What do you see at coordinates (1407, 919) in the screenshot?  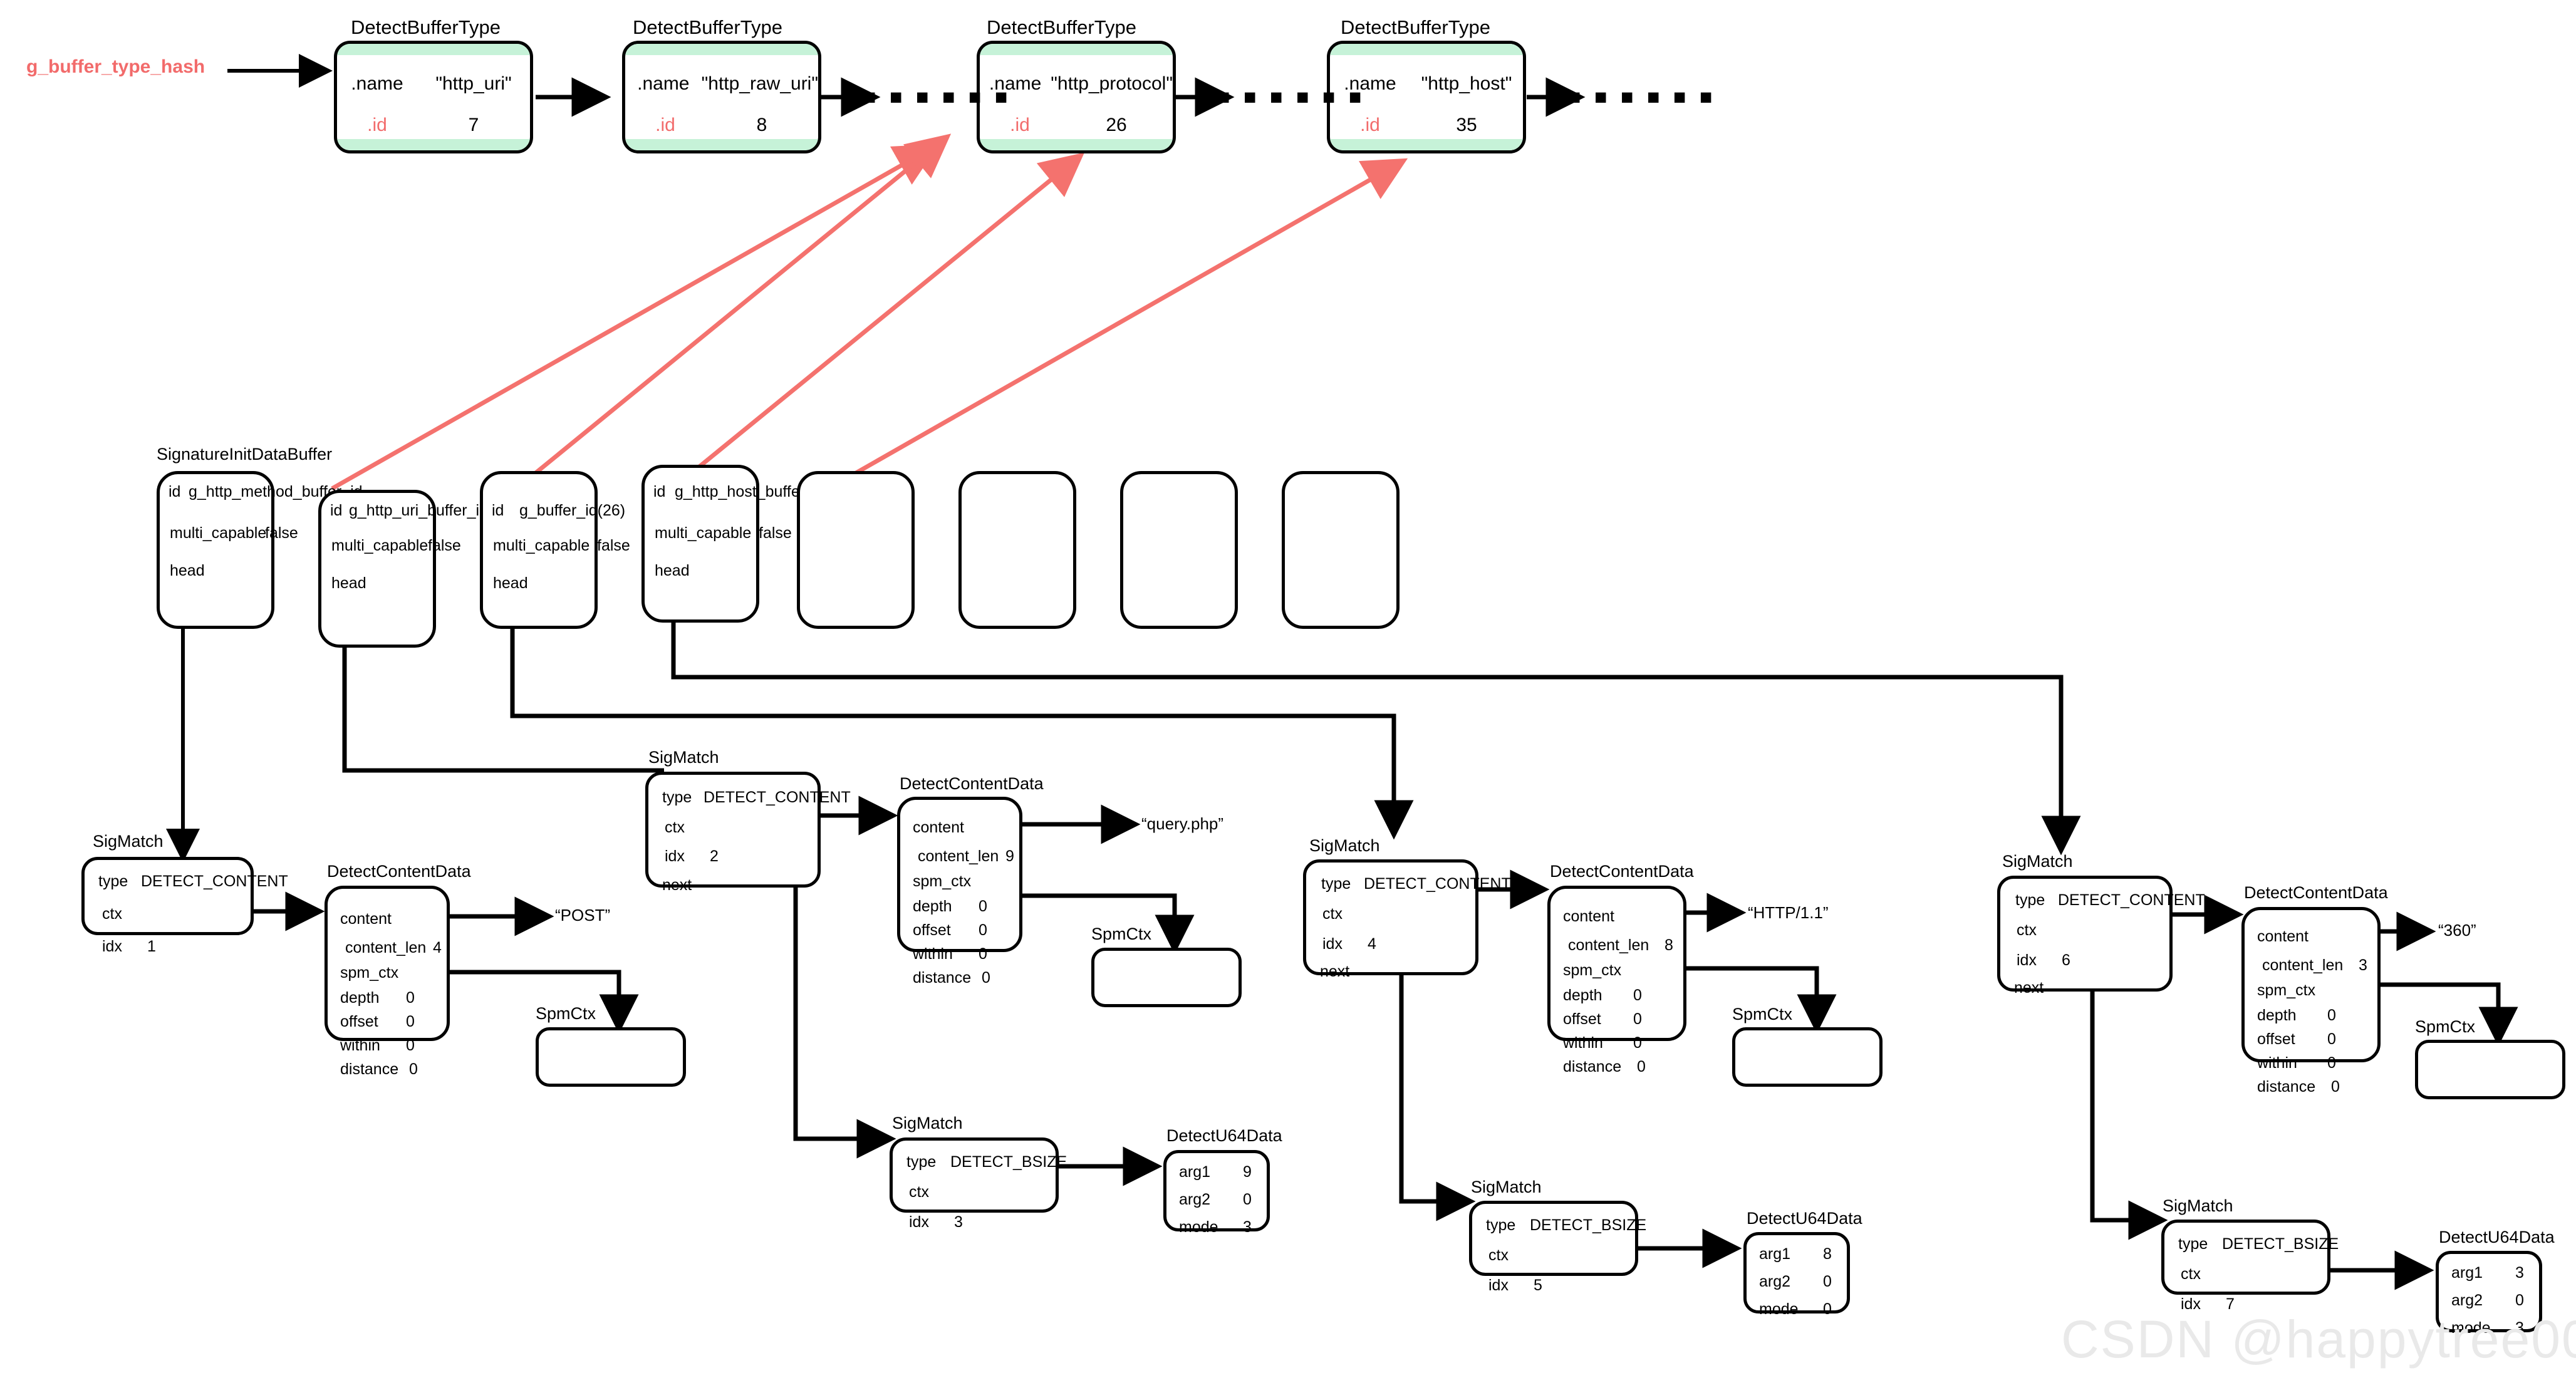 I see `sigmatch-box-3: type DETECT_CONTENT ctx idx 4 next` at bounding box center [1407, 919].